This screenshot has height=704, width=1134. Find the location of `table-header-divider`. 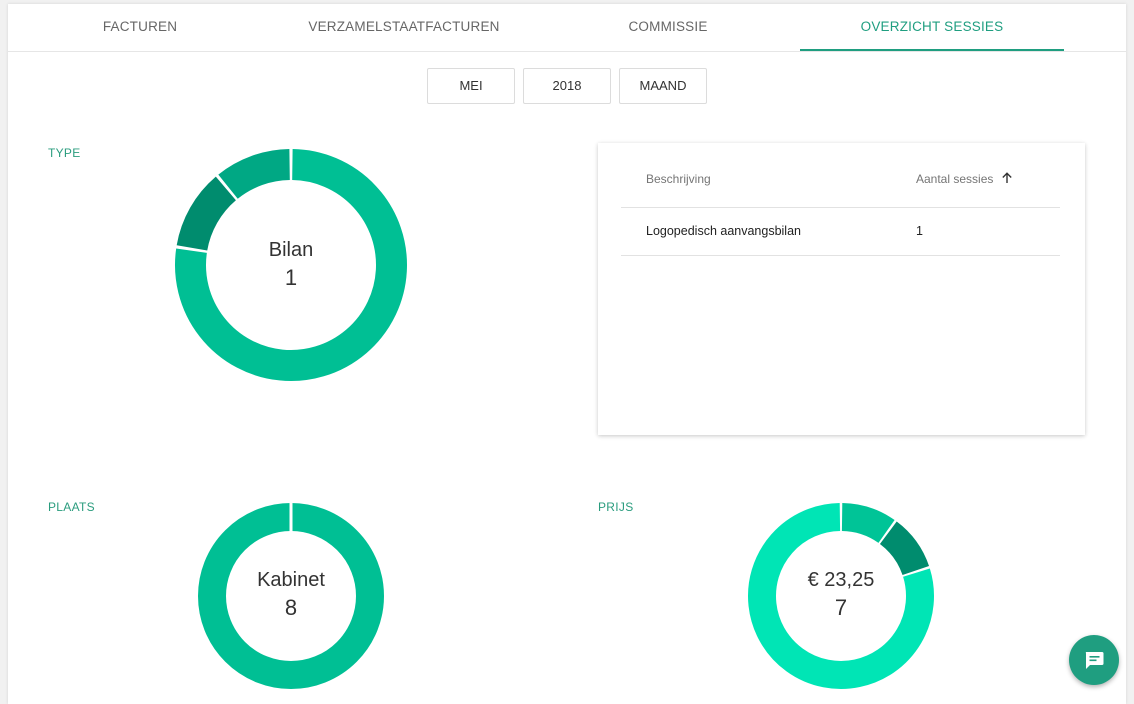

table-header-divider is located at coordinates (840, 207).